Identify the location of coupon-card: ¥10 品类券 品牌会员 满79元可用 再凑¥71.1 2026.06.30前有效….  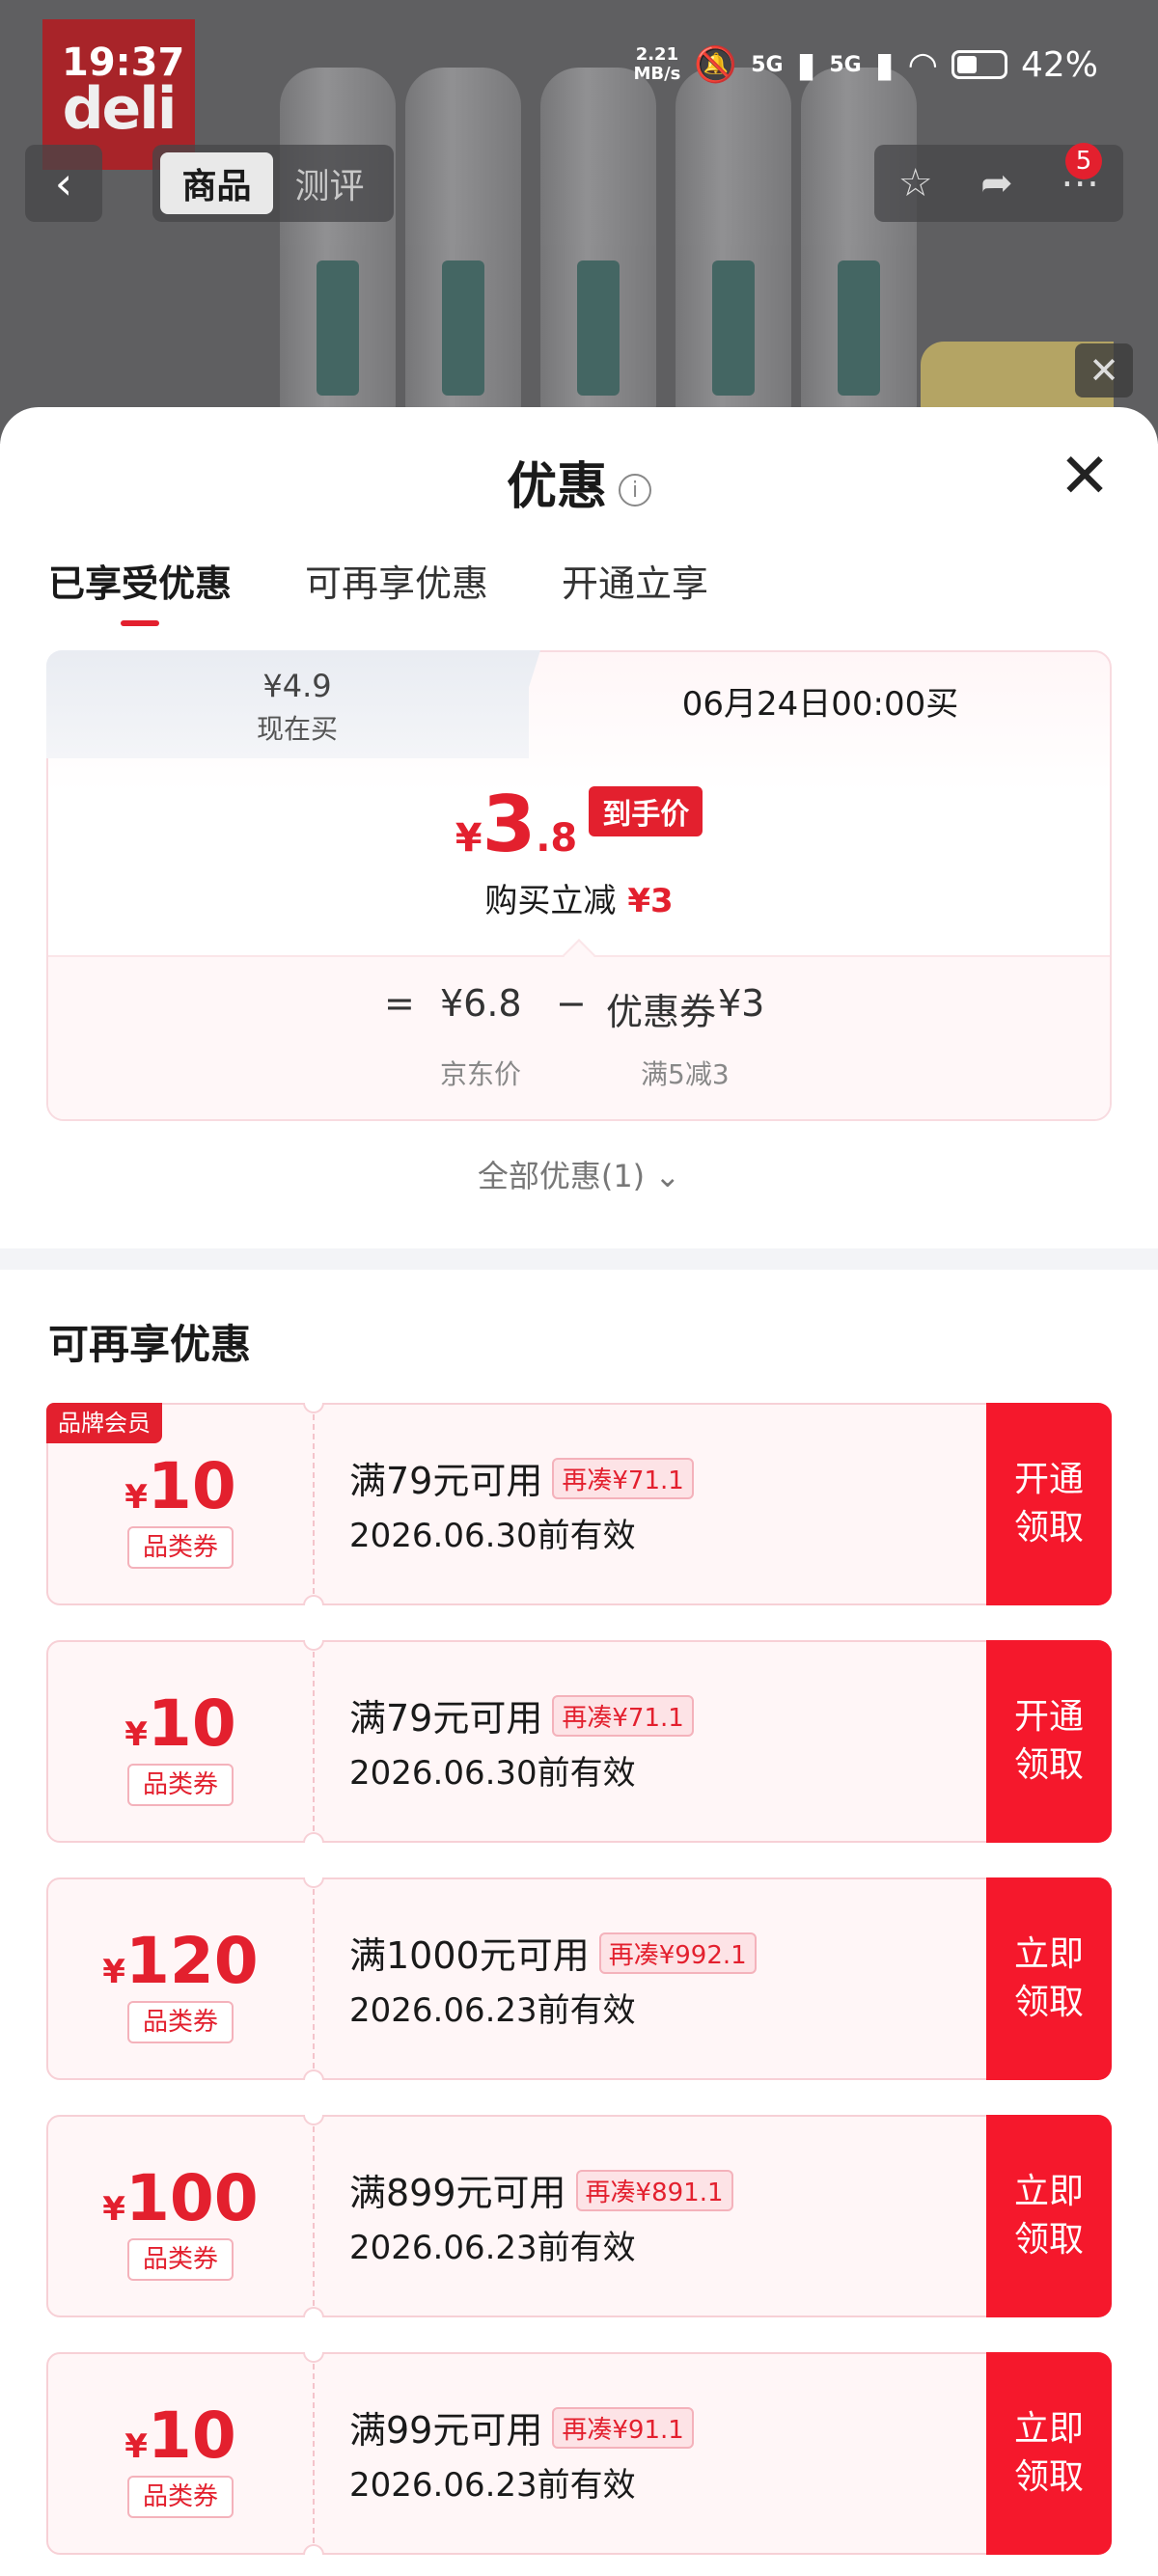
(579, 1504).